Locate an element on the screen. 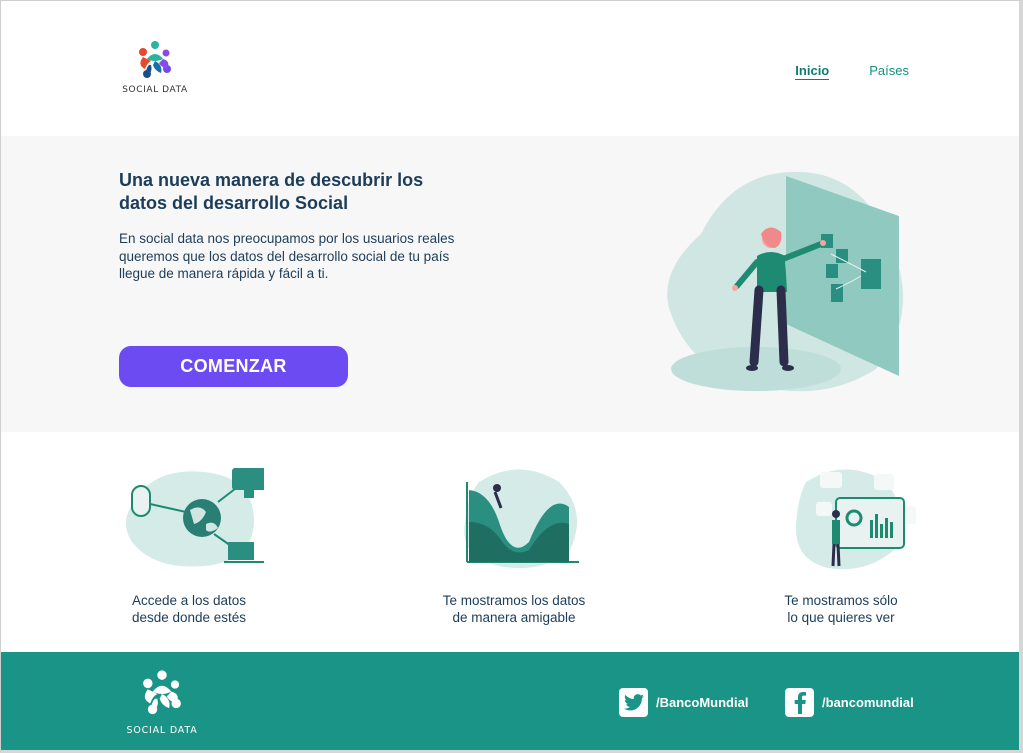  globe-devices-icon is located at coordinates (190, 518).